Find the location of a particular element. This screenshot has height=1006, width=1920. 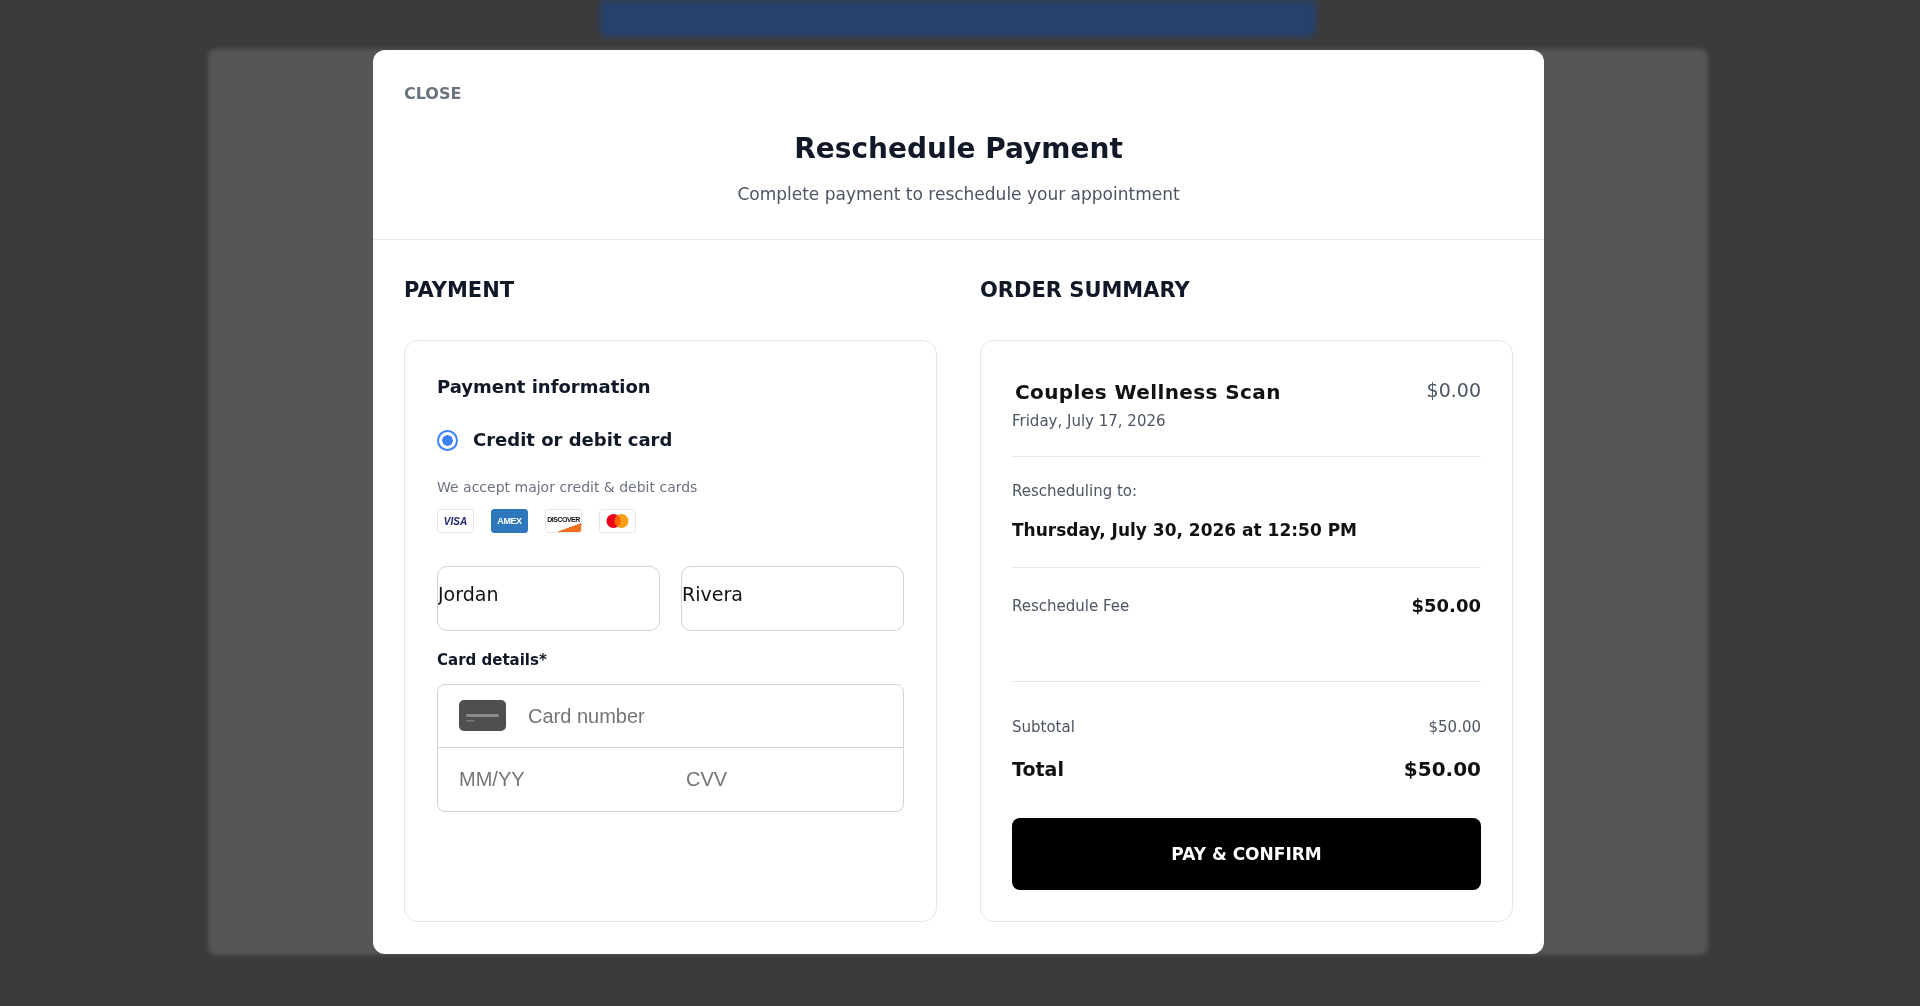

dialog-subtitle: Complete payment to reschedule your appointment is located at coordinates (958, 194).